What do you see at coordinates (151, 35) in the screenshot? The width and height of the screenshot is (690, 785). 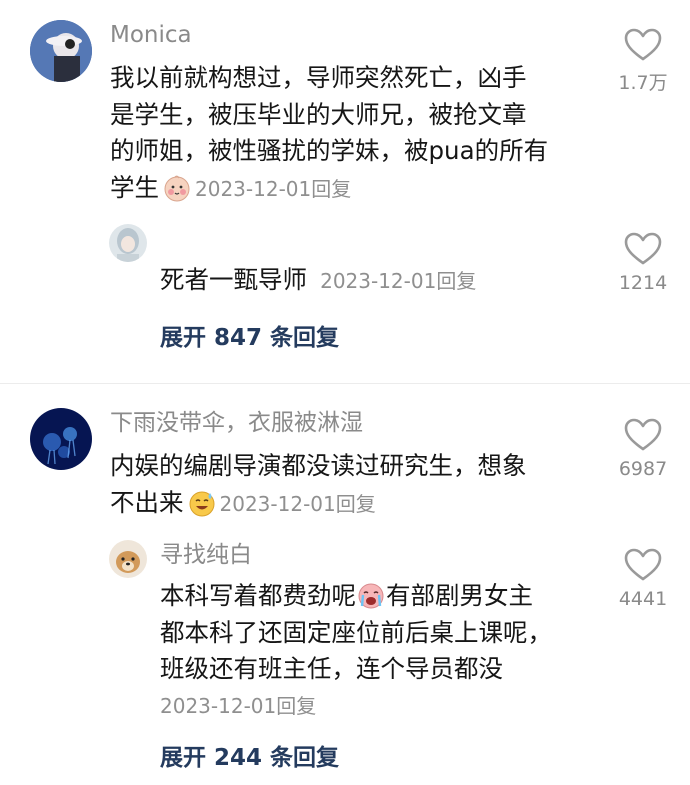 I see `comment-username: Monica` at bounding box center [151, 35].